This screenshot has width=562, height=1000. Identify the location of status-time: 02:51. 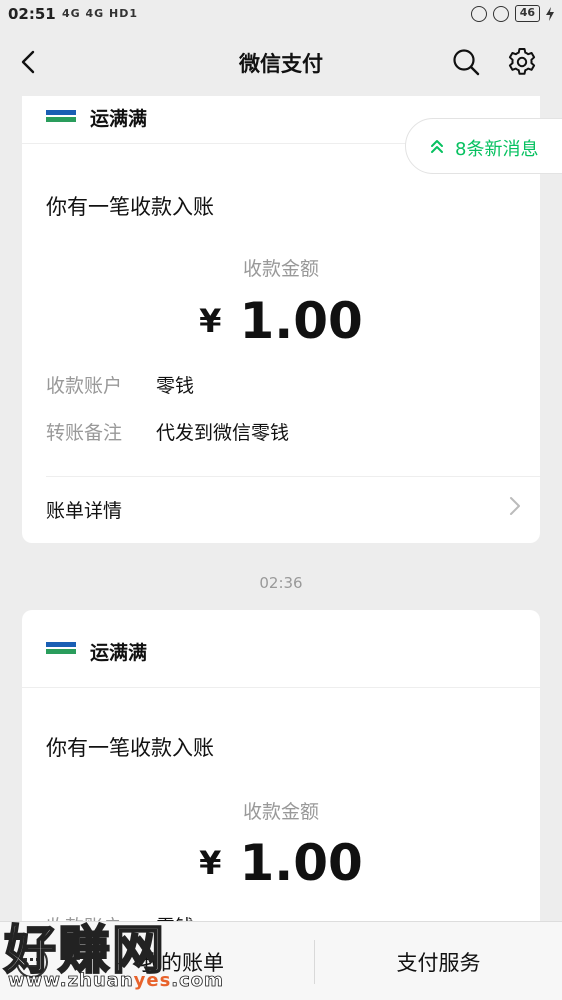
(32, 14).